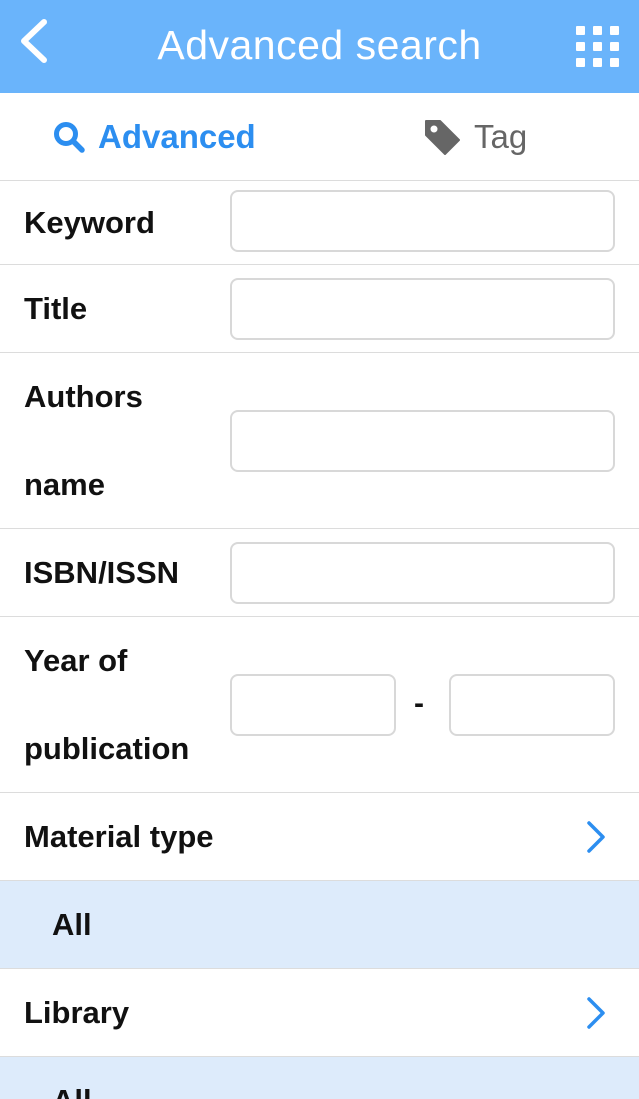  I want to click on material-type-value-row: All, so click(319, 925).